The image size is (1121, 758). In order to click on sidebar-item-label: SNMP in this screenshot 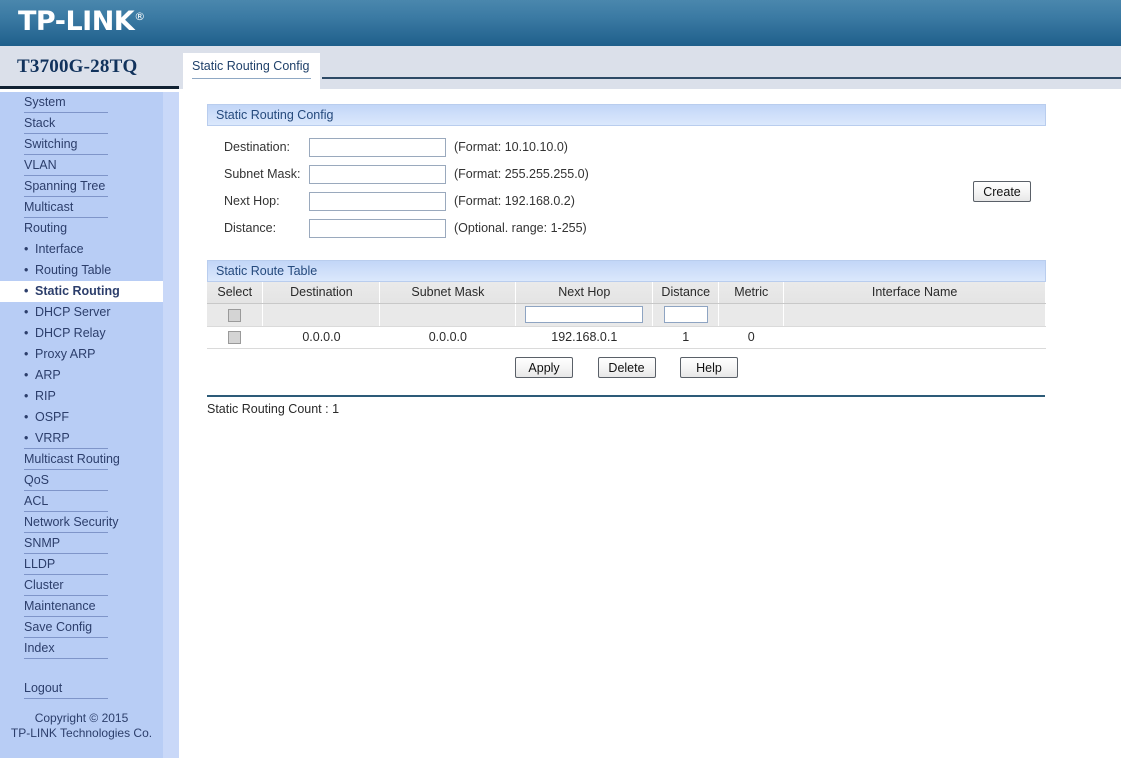, I will do `click(42, 543)`.